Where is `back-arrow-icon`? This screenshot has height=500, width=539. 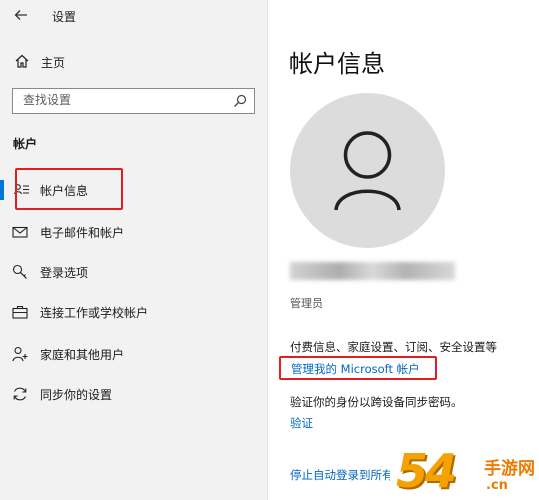
back-arrow-icon is located at coordinates (20, 15).